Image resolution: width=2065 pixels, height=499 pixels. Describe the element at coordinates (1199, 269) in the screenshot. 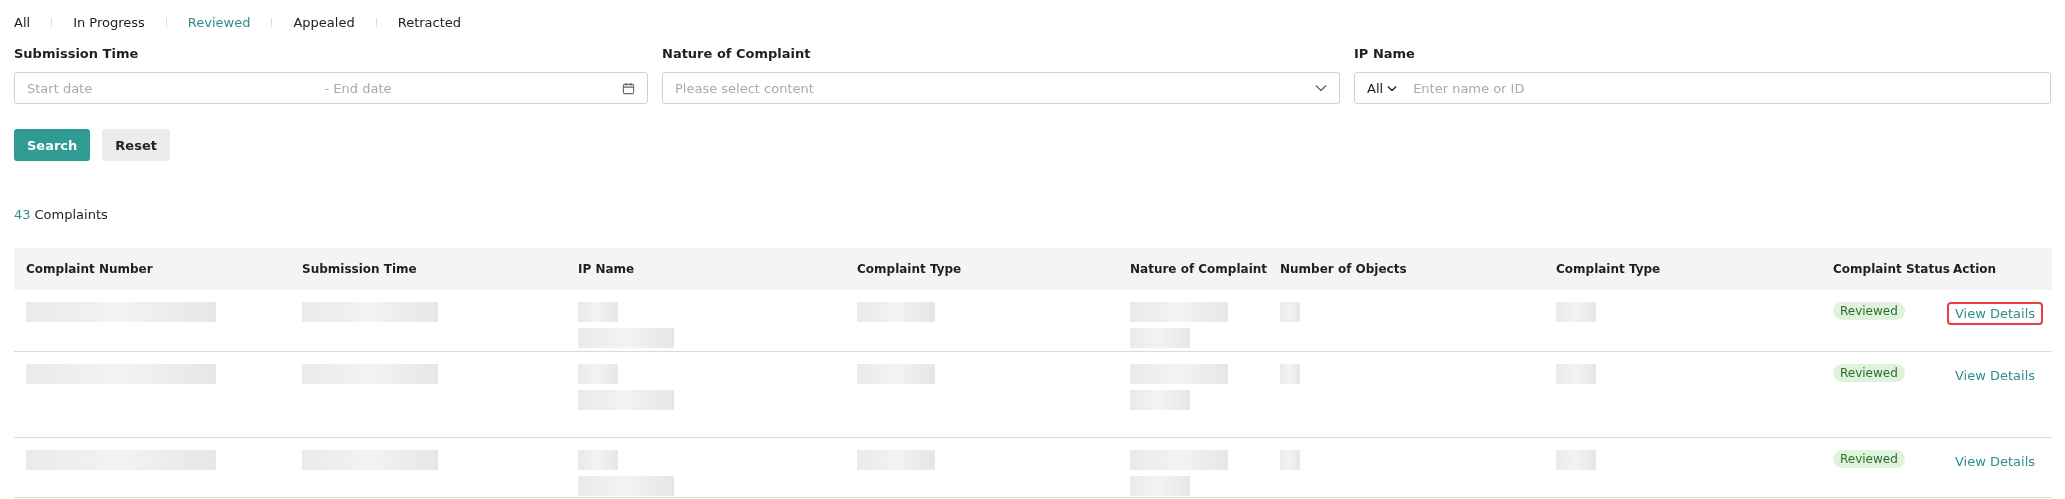

I see `column-header: Nature of Complaint` at that location.